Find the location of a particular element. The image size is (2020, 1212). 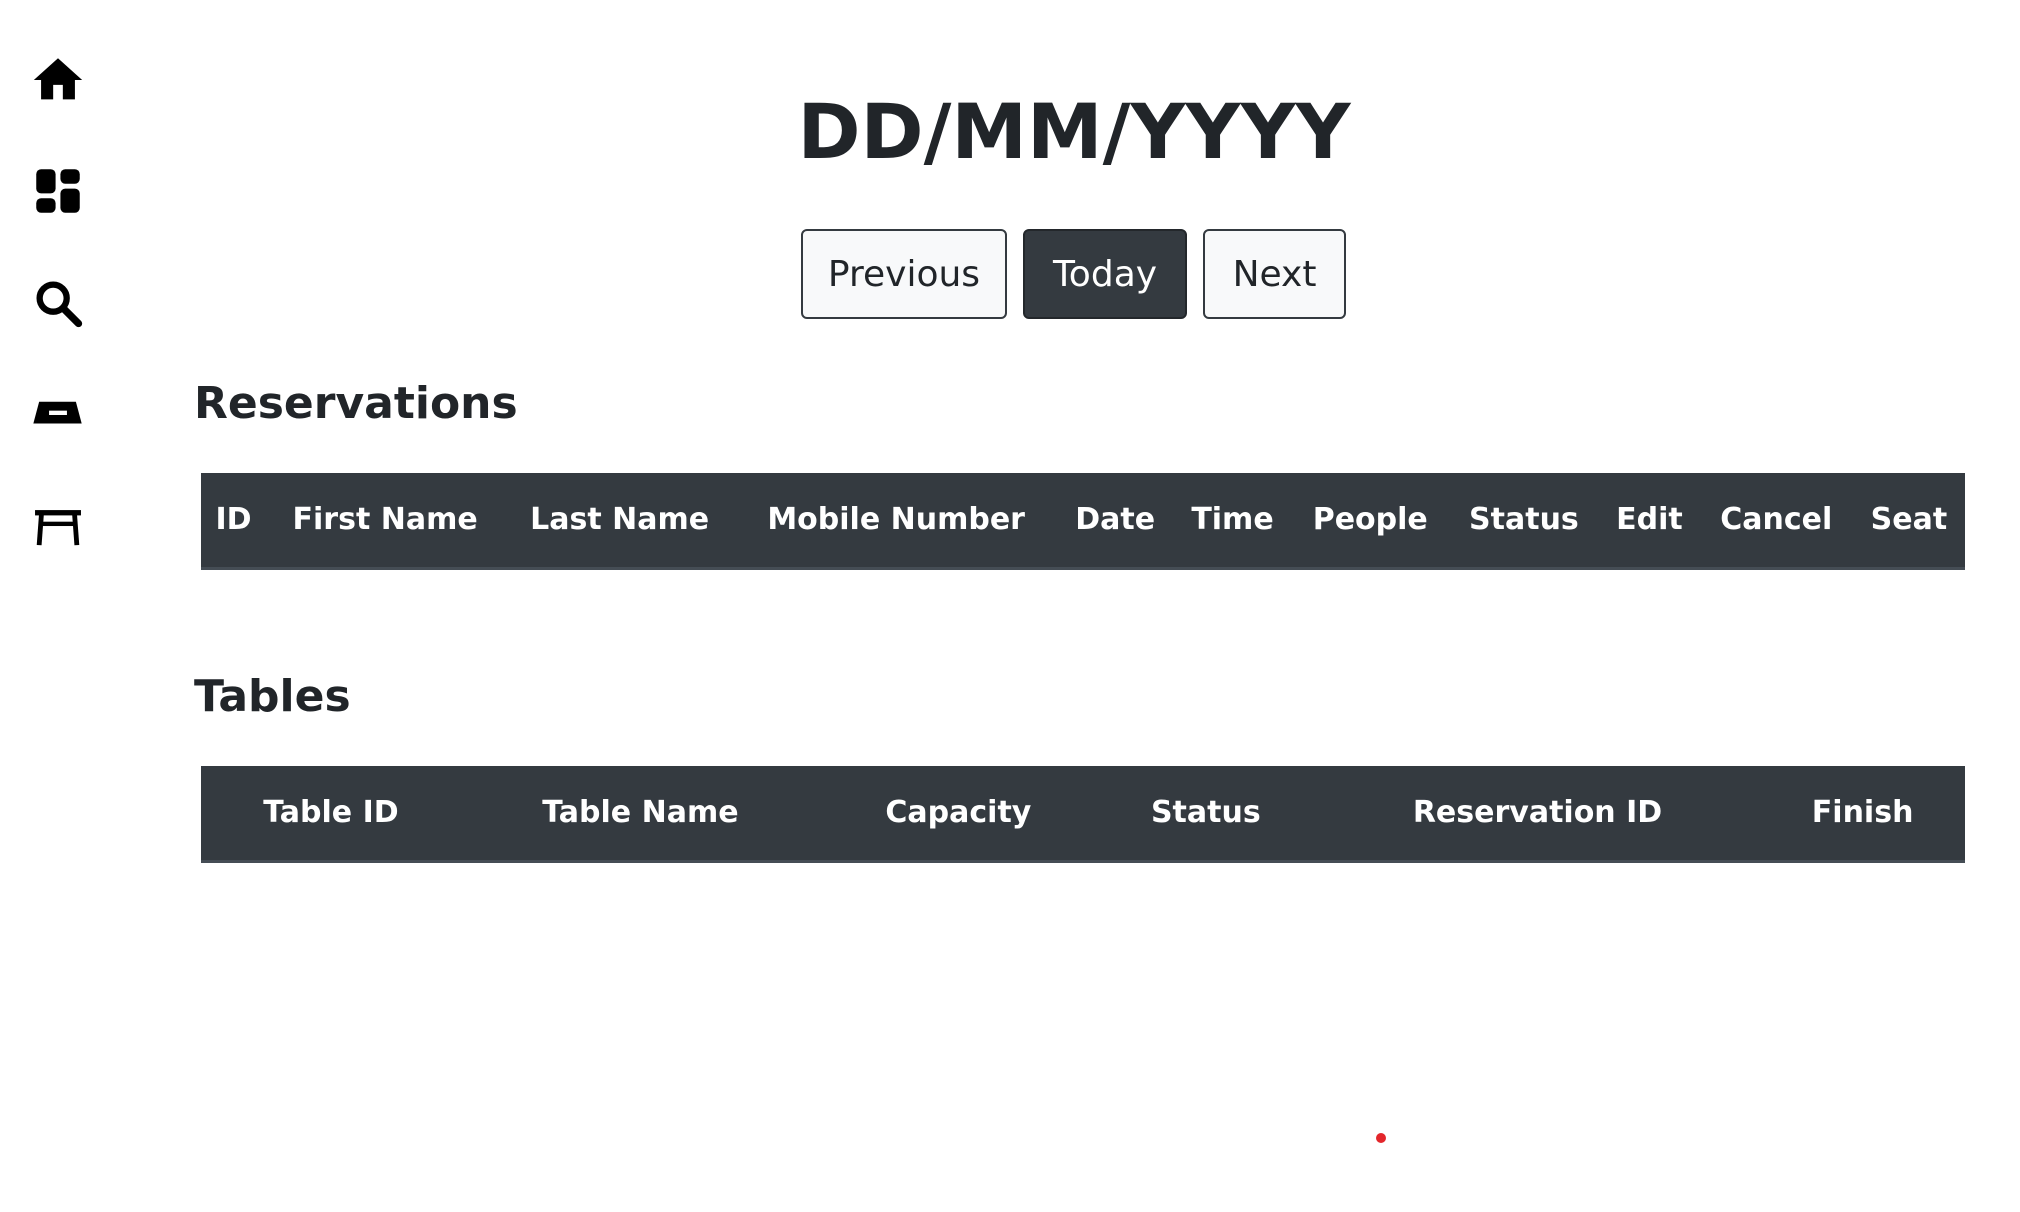

search-icon is located at coordinates (58, 303).